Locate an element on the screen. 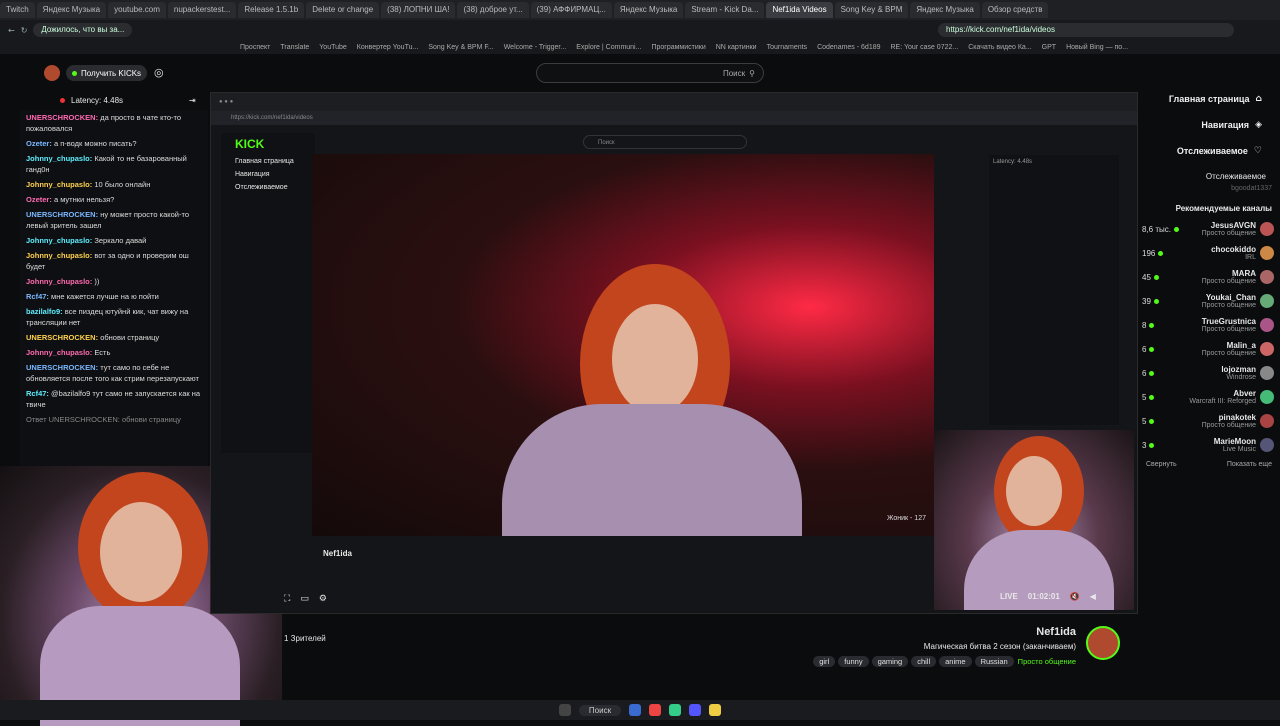  theater-icon: ▭ is located at coordinates (304, 599).